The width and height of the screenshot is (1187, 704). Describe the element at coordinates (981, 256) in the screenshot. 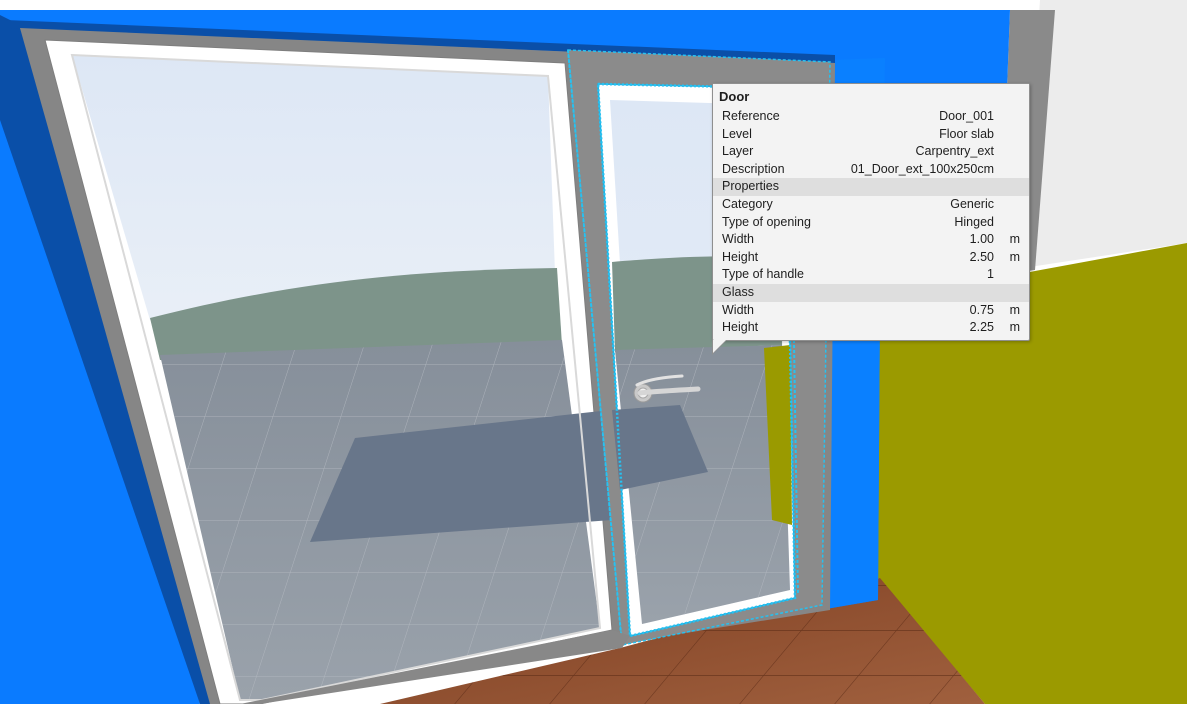

I see `row-value: 2.50` at that location.